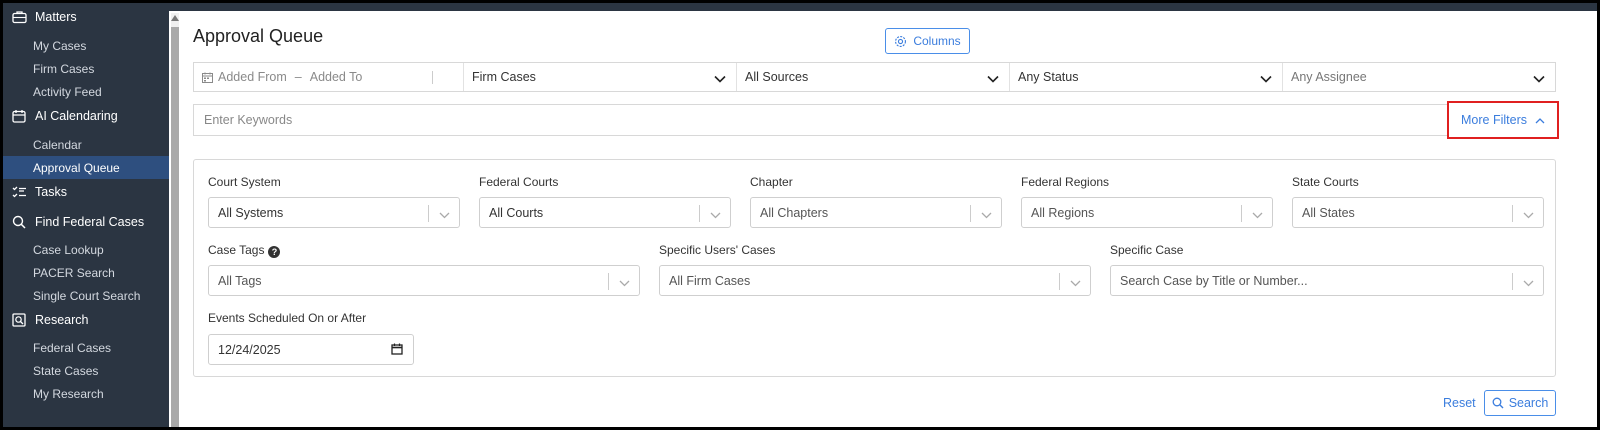 The image size is (1600, 430). Describe the element at coordinates (51, 192) in the screenshot. I see `sidebar-section-label: Tasks` at that location.